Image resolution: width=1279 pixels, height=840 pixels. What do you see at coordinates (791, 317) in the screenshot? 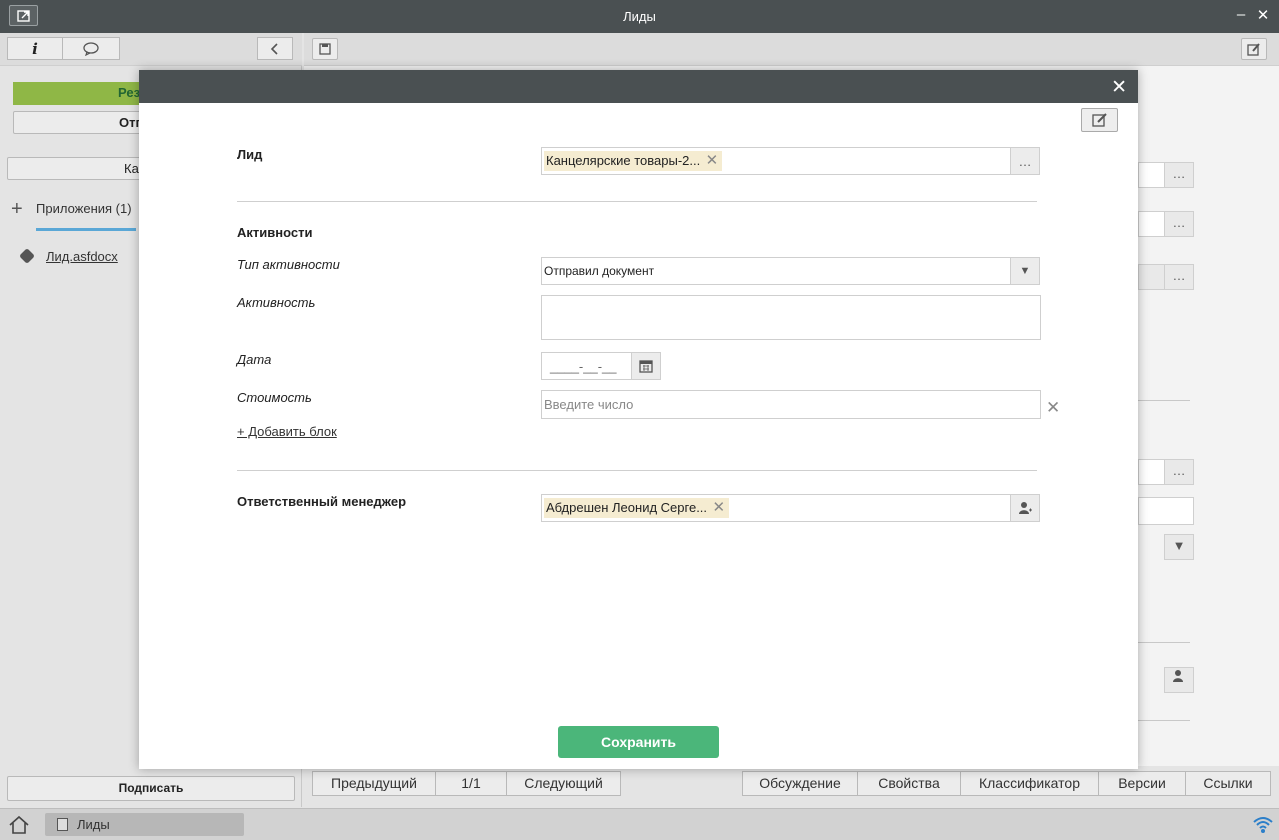
I see `activity-textarea` at bounding box center [791, 317].